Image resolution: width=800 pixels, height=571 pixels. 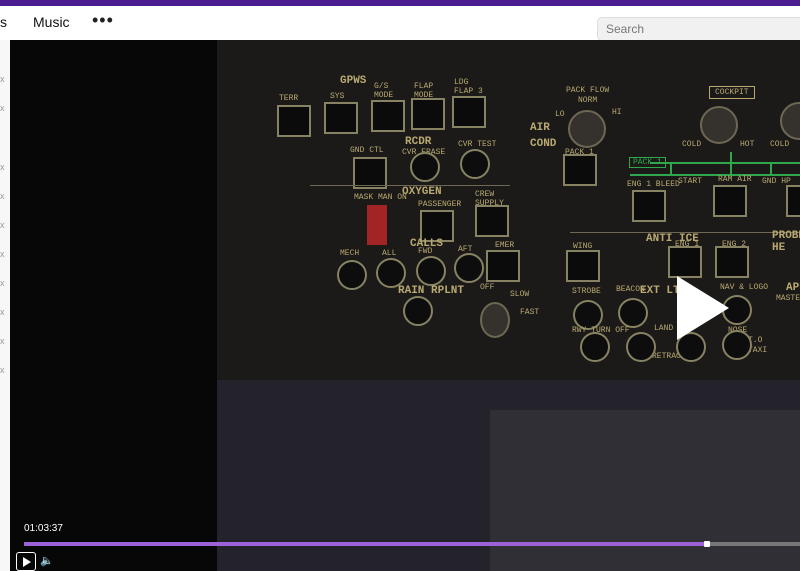 I want to click on pack-flow-knob, so click(x=587, y=129).